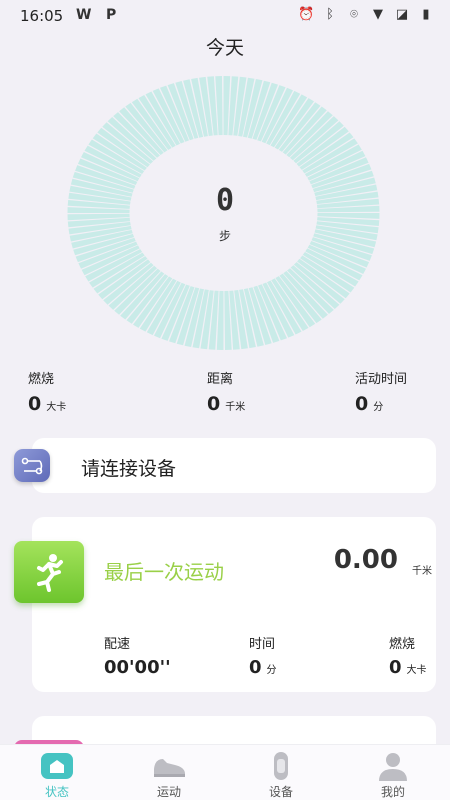 Image resolution: width=450 pixels, height=800 pixels. What do you see at coordinates (49, 572) in the screenshot?
I see `running-icon` at bounding box center [49, 572].